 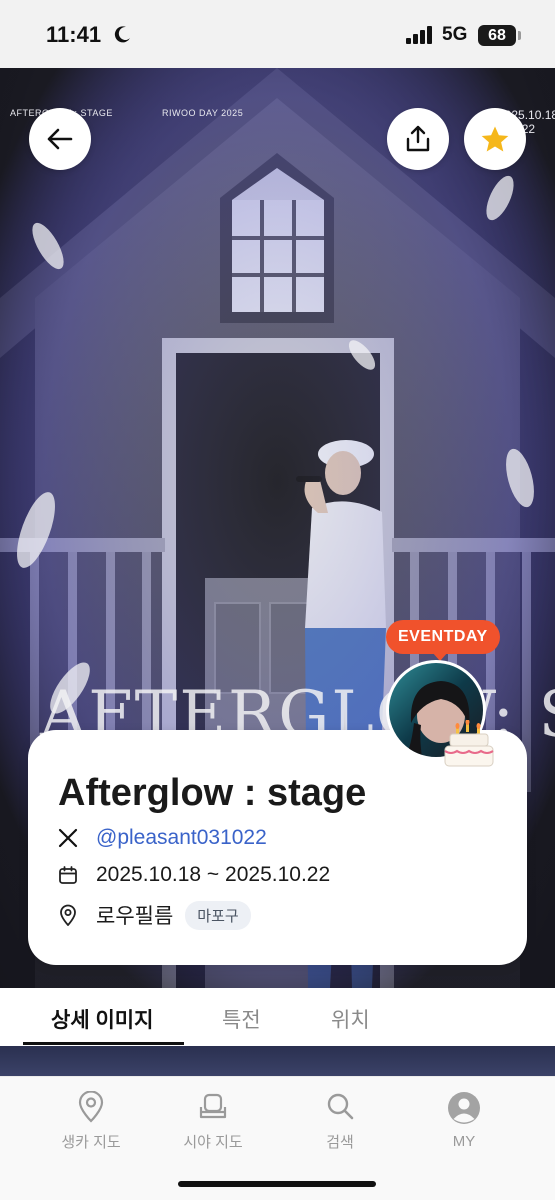 What do you see at coordinates (519, 35) in the screenshot?
I see `battery-nub` at bounding box center [519, 35].